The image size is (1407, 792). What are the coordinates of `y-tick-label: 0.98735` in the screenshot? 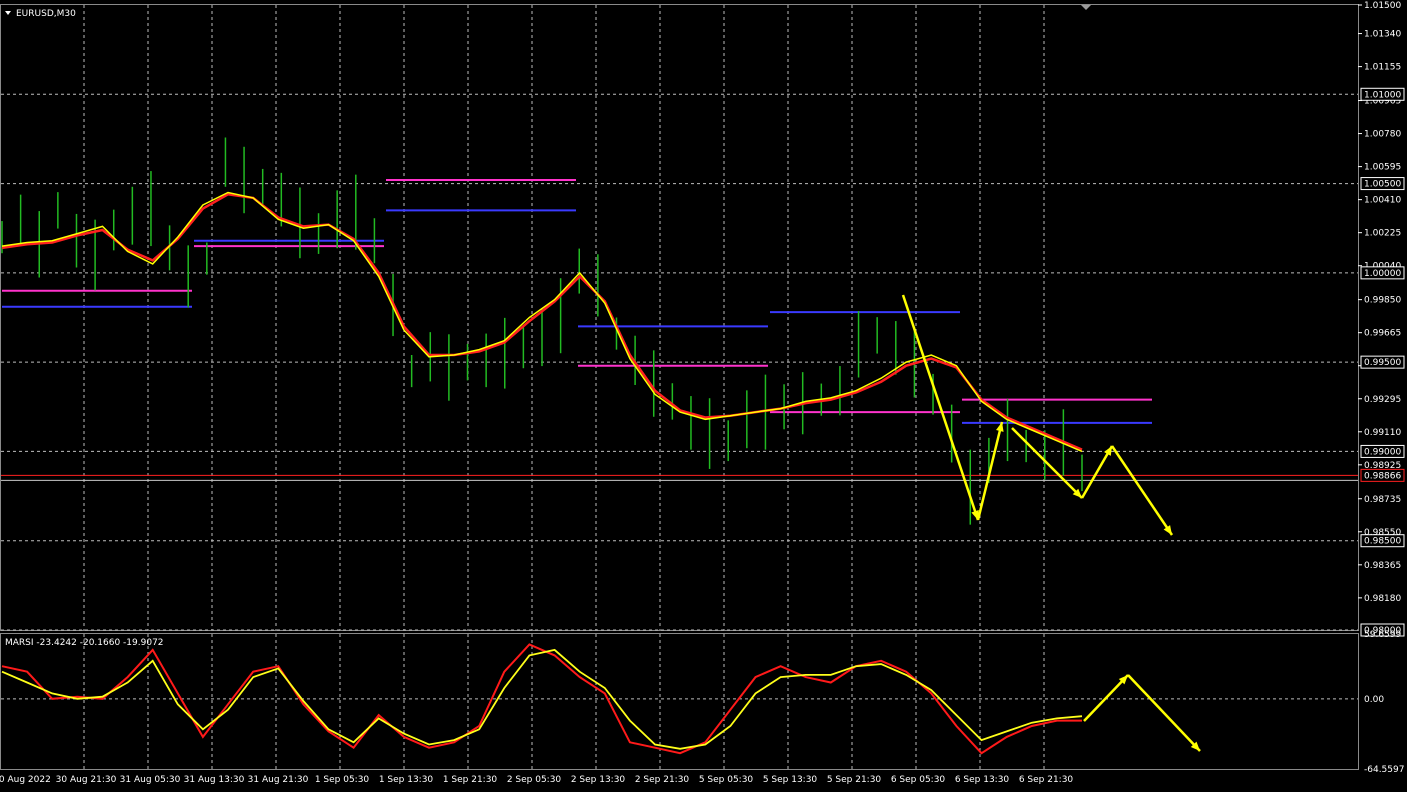 It's located at (1382, 500).